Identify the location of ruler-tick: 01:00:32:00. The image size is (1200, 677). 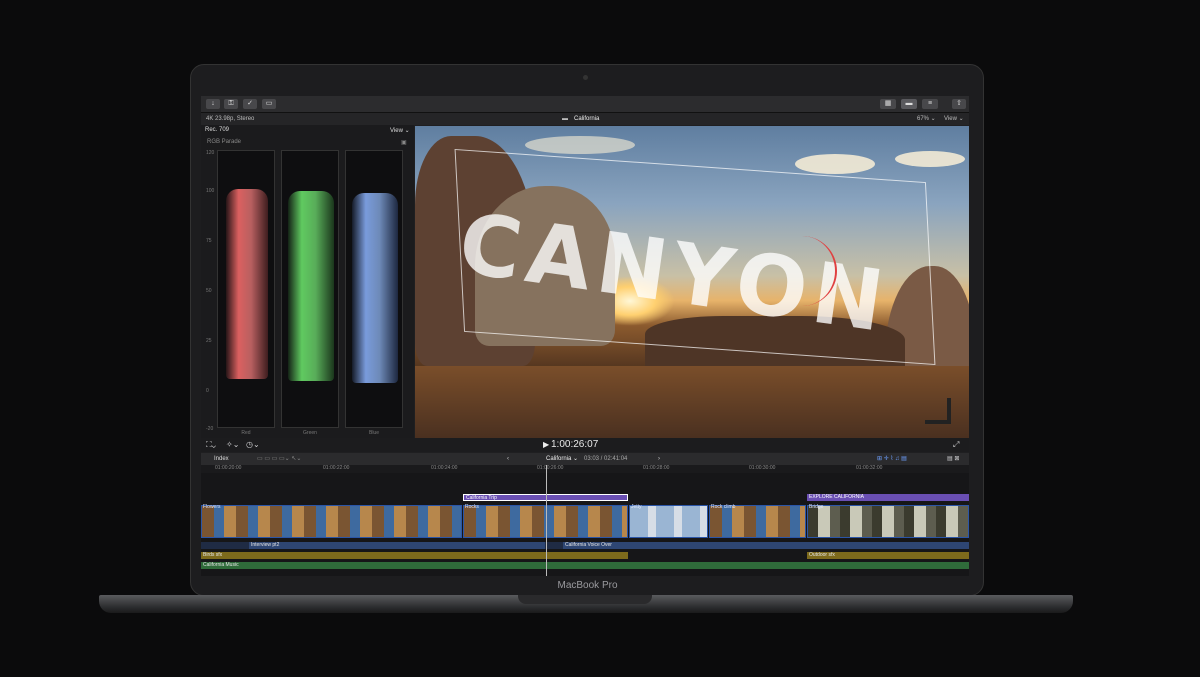
(869, 468).